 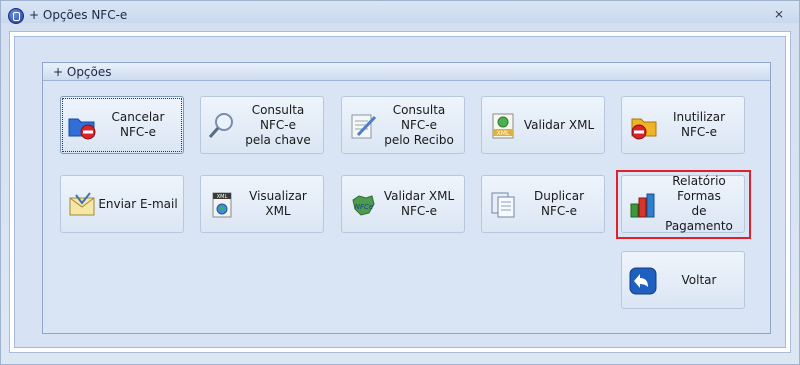 What do you see at coordinates (138, 203) in the screenshot?
I see `enviar-email-label: Enviar E-mail` at bounding box center [138, 203].